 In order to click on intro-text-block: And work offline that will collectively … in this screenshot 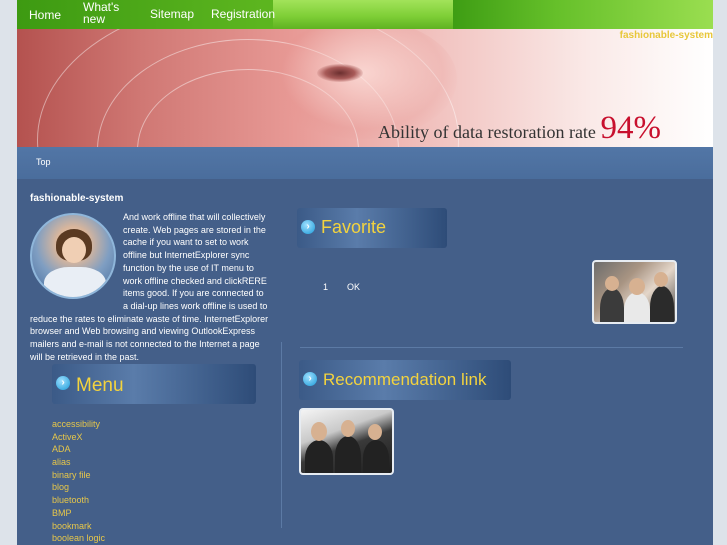, I will do `click(150, 287)`.